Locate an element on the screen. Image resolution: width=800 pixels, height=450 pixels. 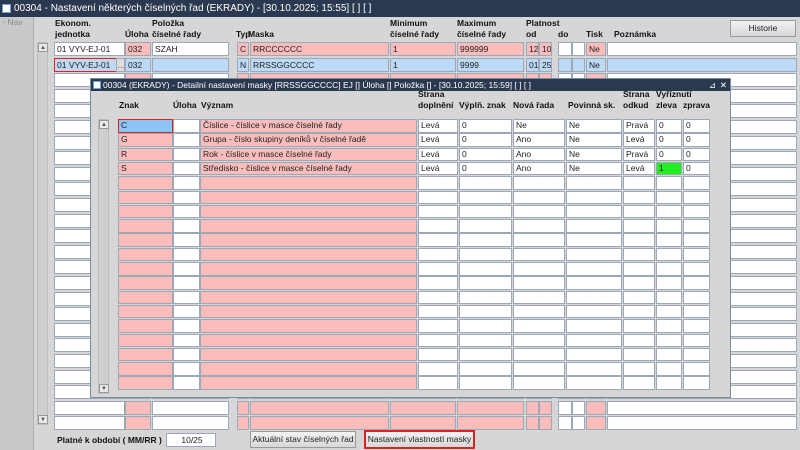
cell-tisk: Ne is located at coordinates (596, 49).